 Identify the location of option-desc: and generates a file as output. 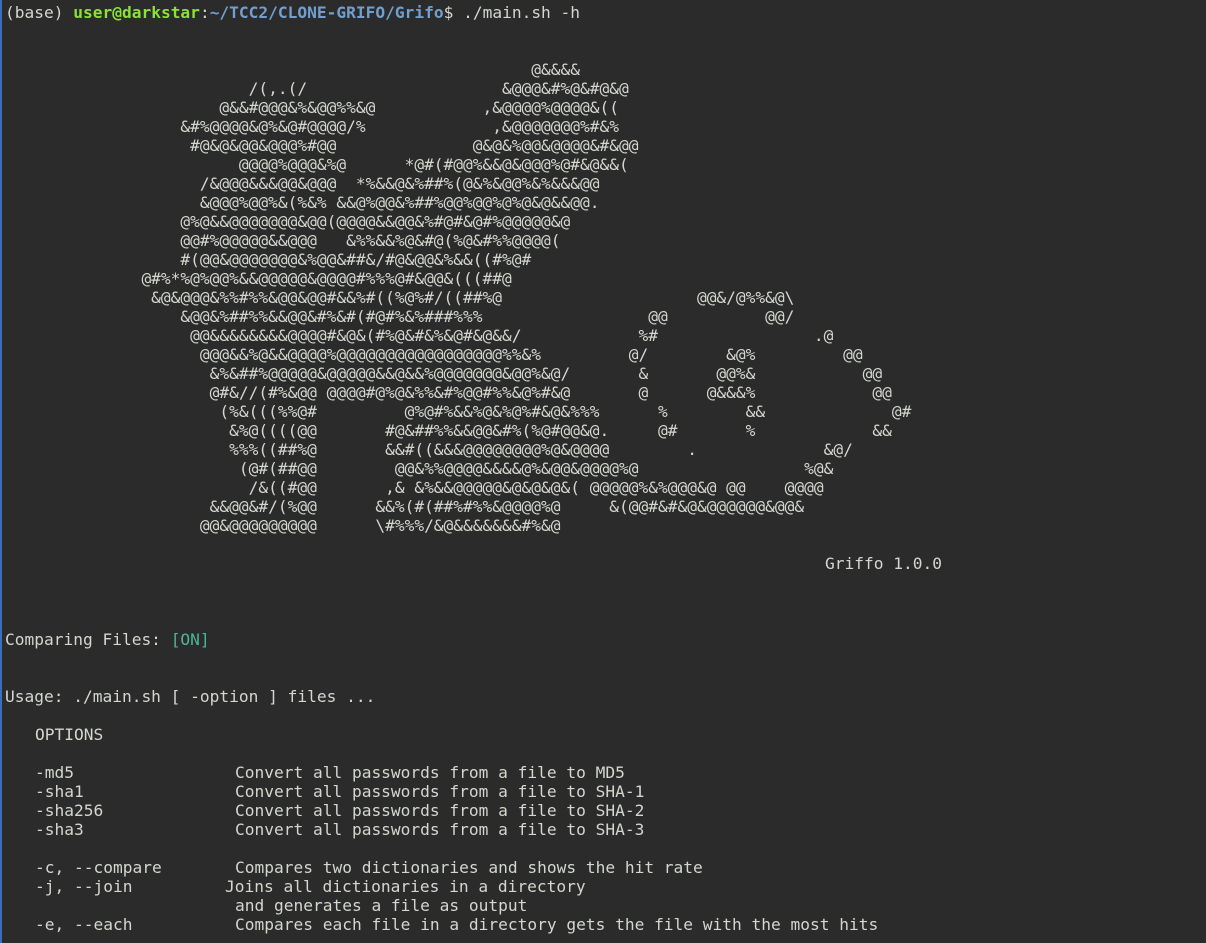
(381, 905).